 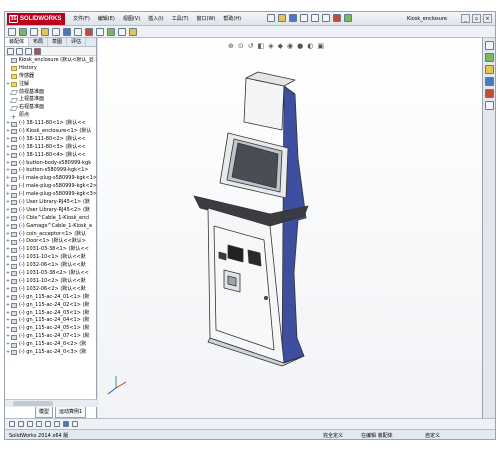 I want to click on tab-sketch: 草图, so click(x=58, y=42).